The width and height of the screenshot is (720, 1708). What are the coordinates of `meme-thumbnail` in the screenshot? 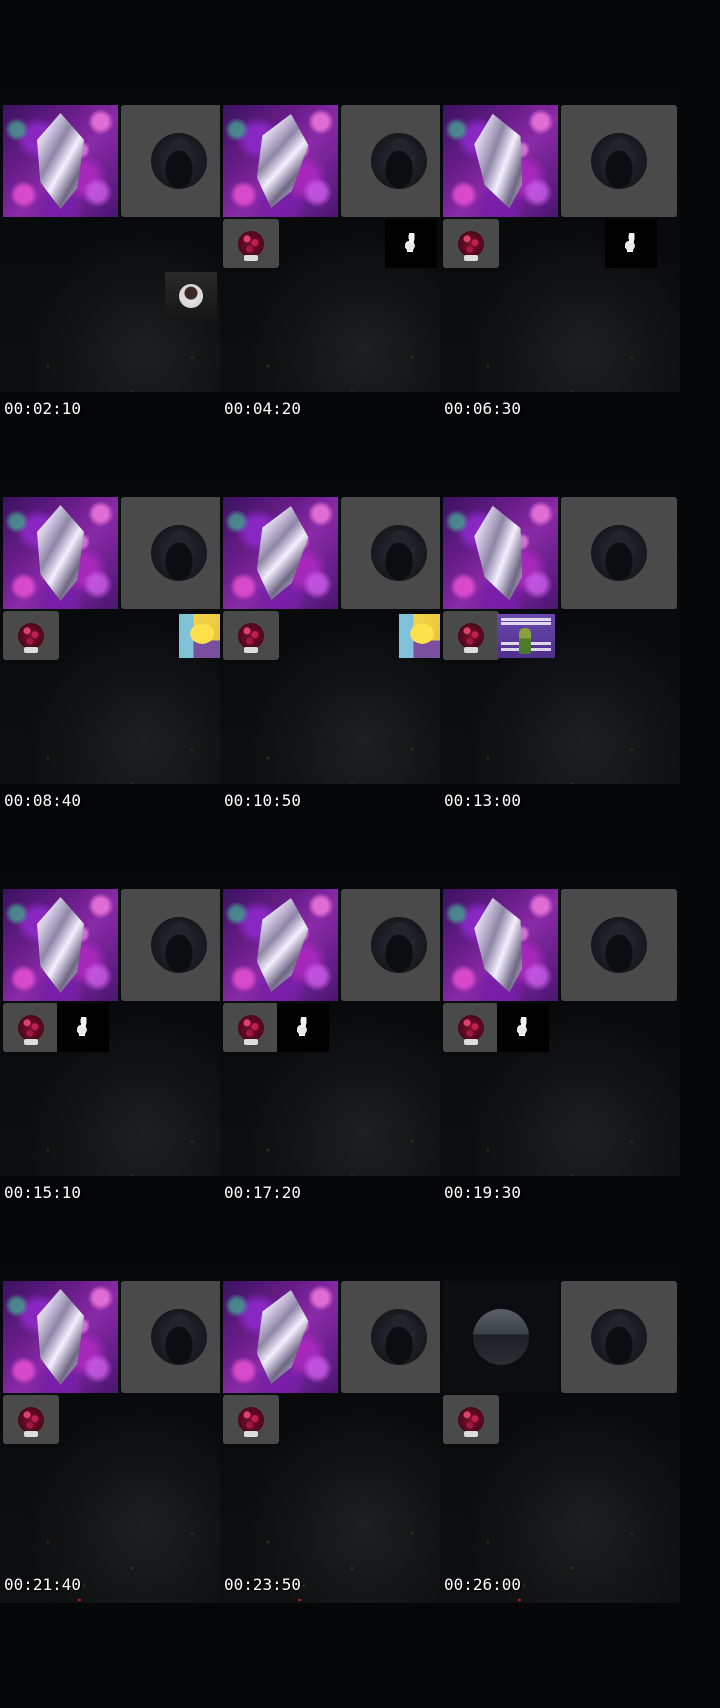 It's located at (526, 636).